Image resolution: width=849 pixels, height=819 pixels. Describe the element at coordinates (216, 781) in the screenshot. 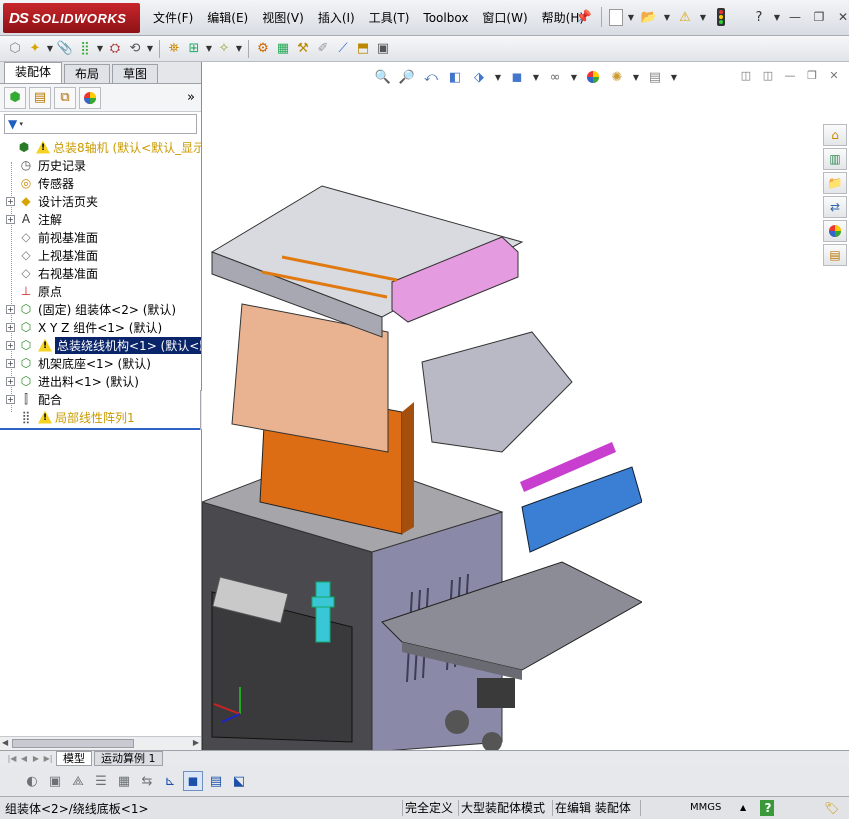

I see `grid-view-icon: ▤` at that location.